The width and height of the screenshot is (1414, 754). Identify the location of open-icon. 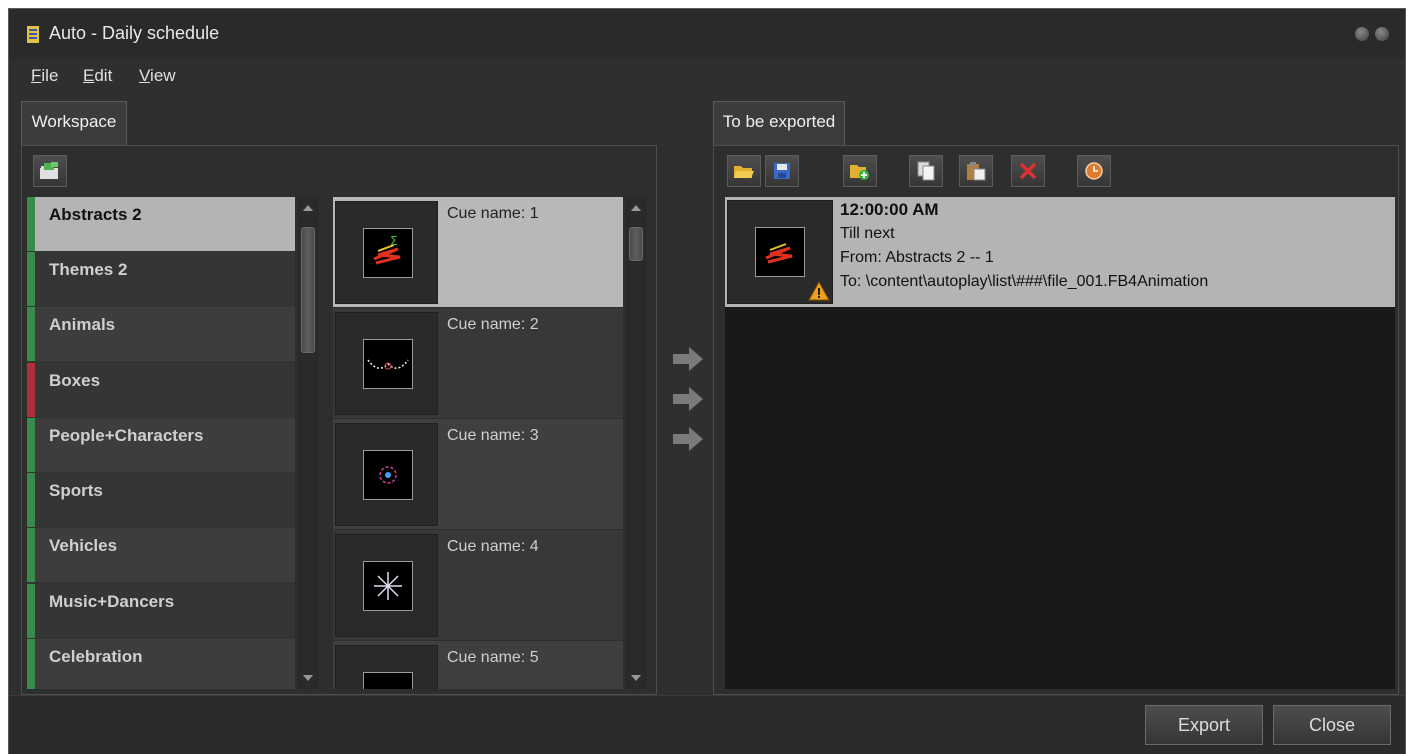
(744, 172).